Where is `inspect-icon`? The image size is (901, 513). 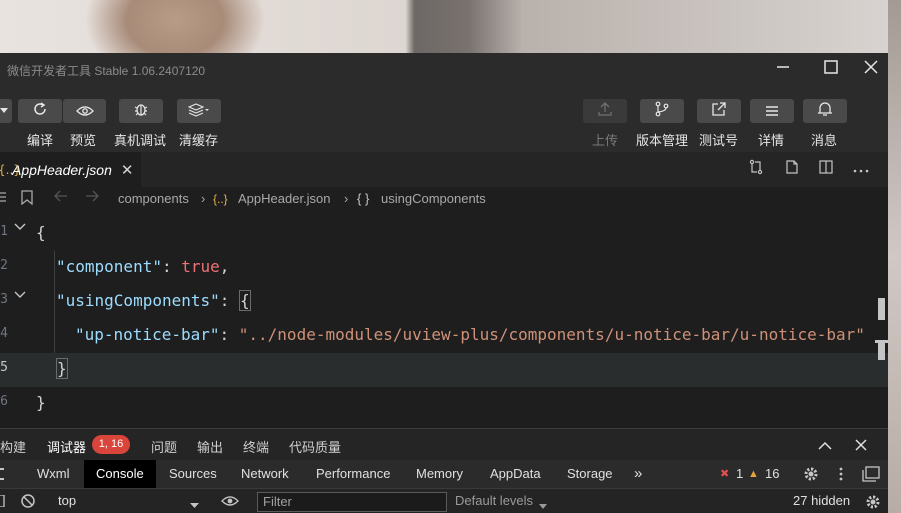
inspect-icon is located at coordinates (3, 474).